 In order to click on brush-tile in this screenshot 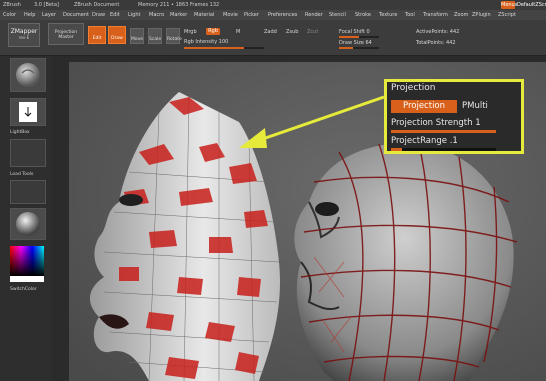, I will do `click(28, 75)`.